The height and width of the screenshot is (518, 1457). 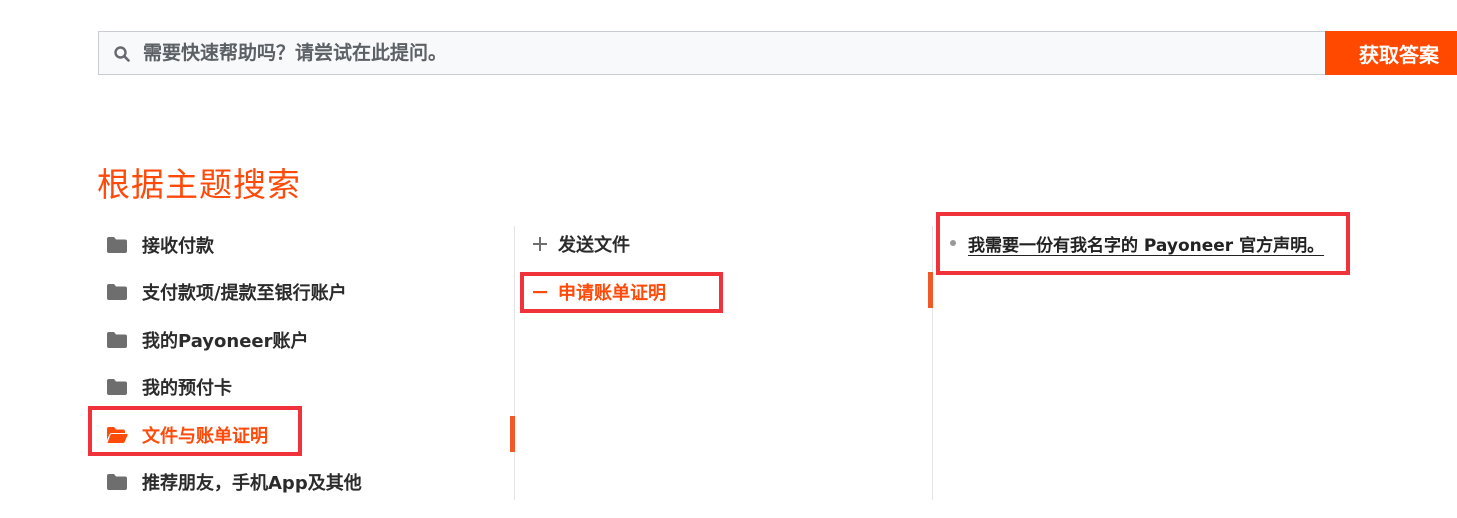 I want to click on category-item-prepaid-card: 我的预付卡, so click(x=169, y=387).